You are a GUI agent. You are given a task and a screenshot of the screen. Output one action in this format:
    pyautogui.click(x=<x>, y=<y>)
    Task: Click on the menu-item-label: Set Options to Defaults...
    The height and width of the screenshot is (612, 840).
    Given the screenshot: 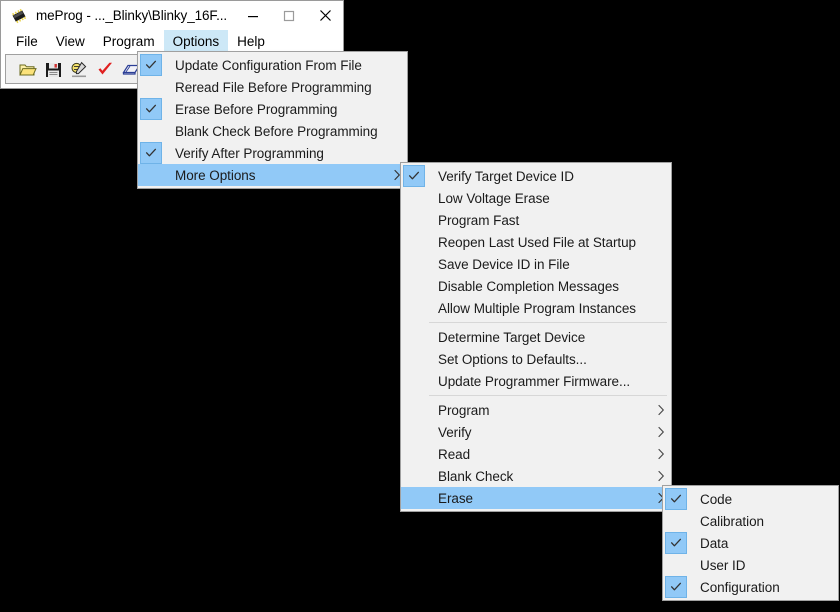 What is the action you would take?
    pyautogui.click(x=512, y=359)
    